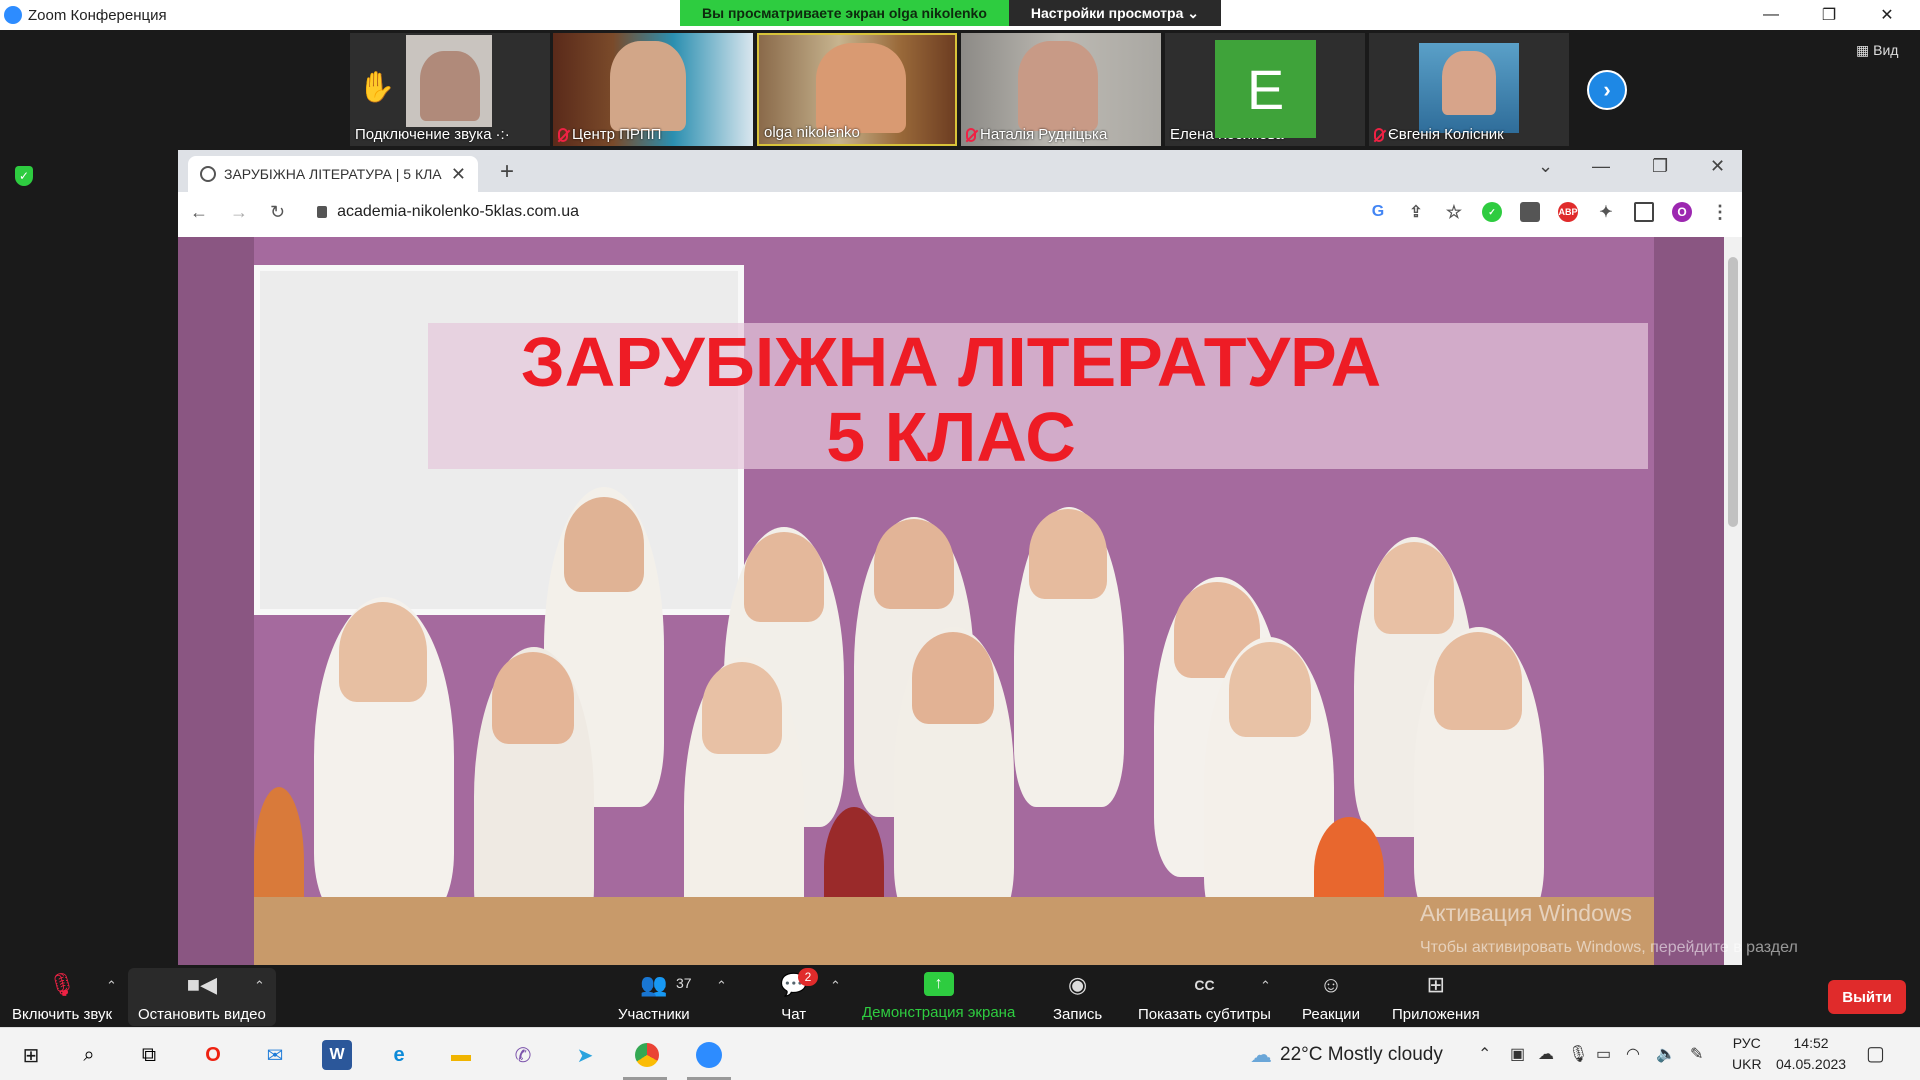 The width and height of the screenshot is (1920, 1080). Describe the element at coordinates (835, 986) in the screenshot. I see `chat-options-chevron-icon: ⌃` at that location.